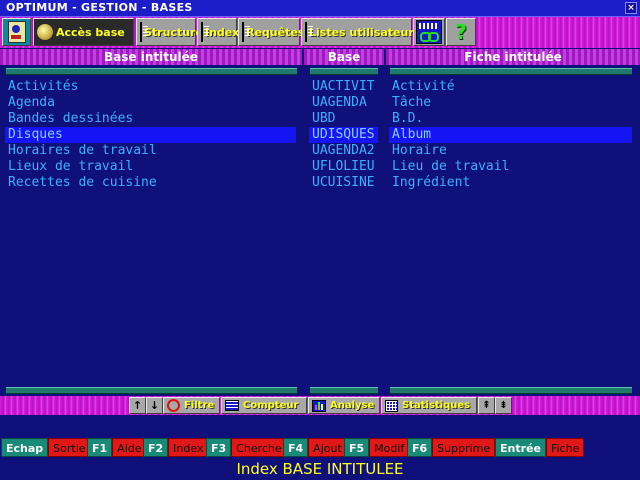  I want to click on key-f3-button: F3 Cherche, so click(246, 447).